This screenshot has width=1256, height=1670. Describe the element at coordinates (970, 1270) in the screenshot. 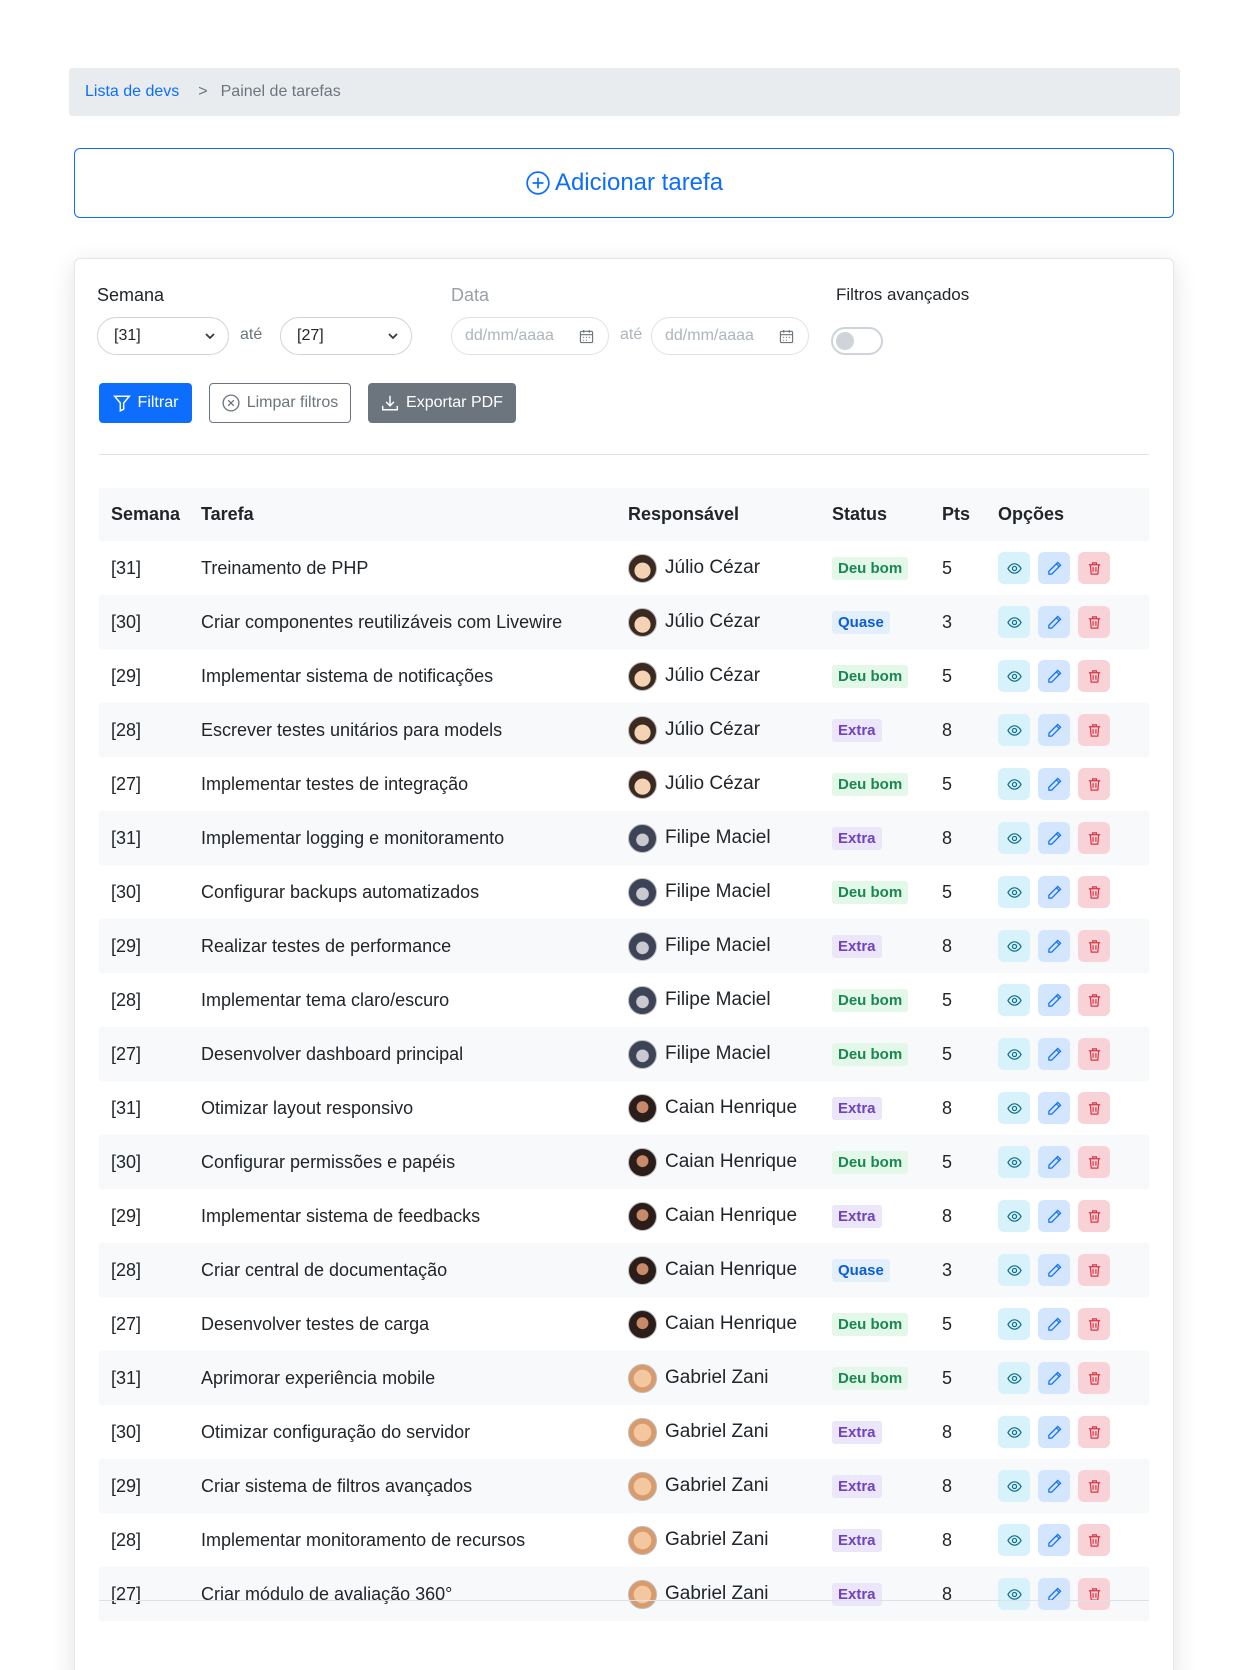

I see `task-points: 3` at that location.